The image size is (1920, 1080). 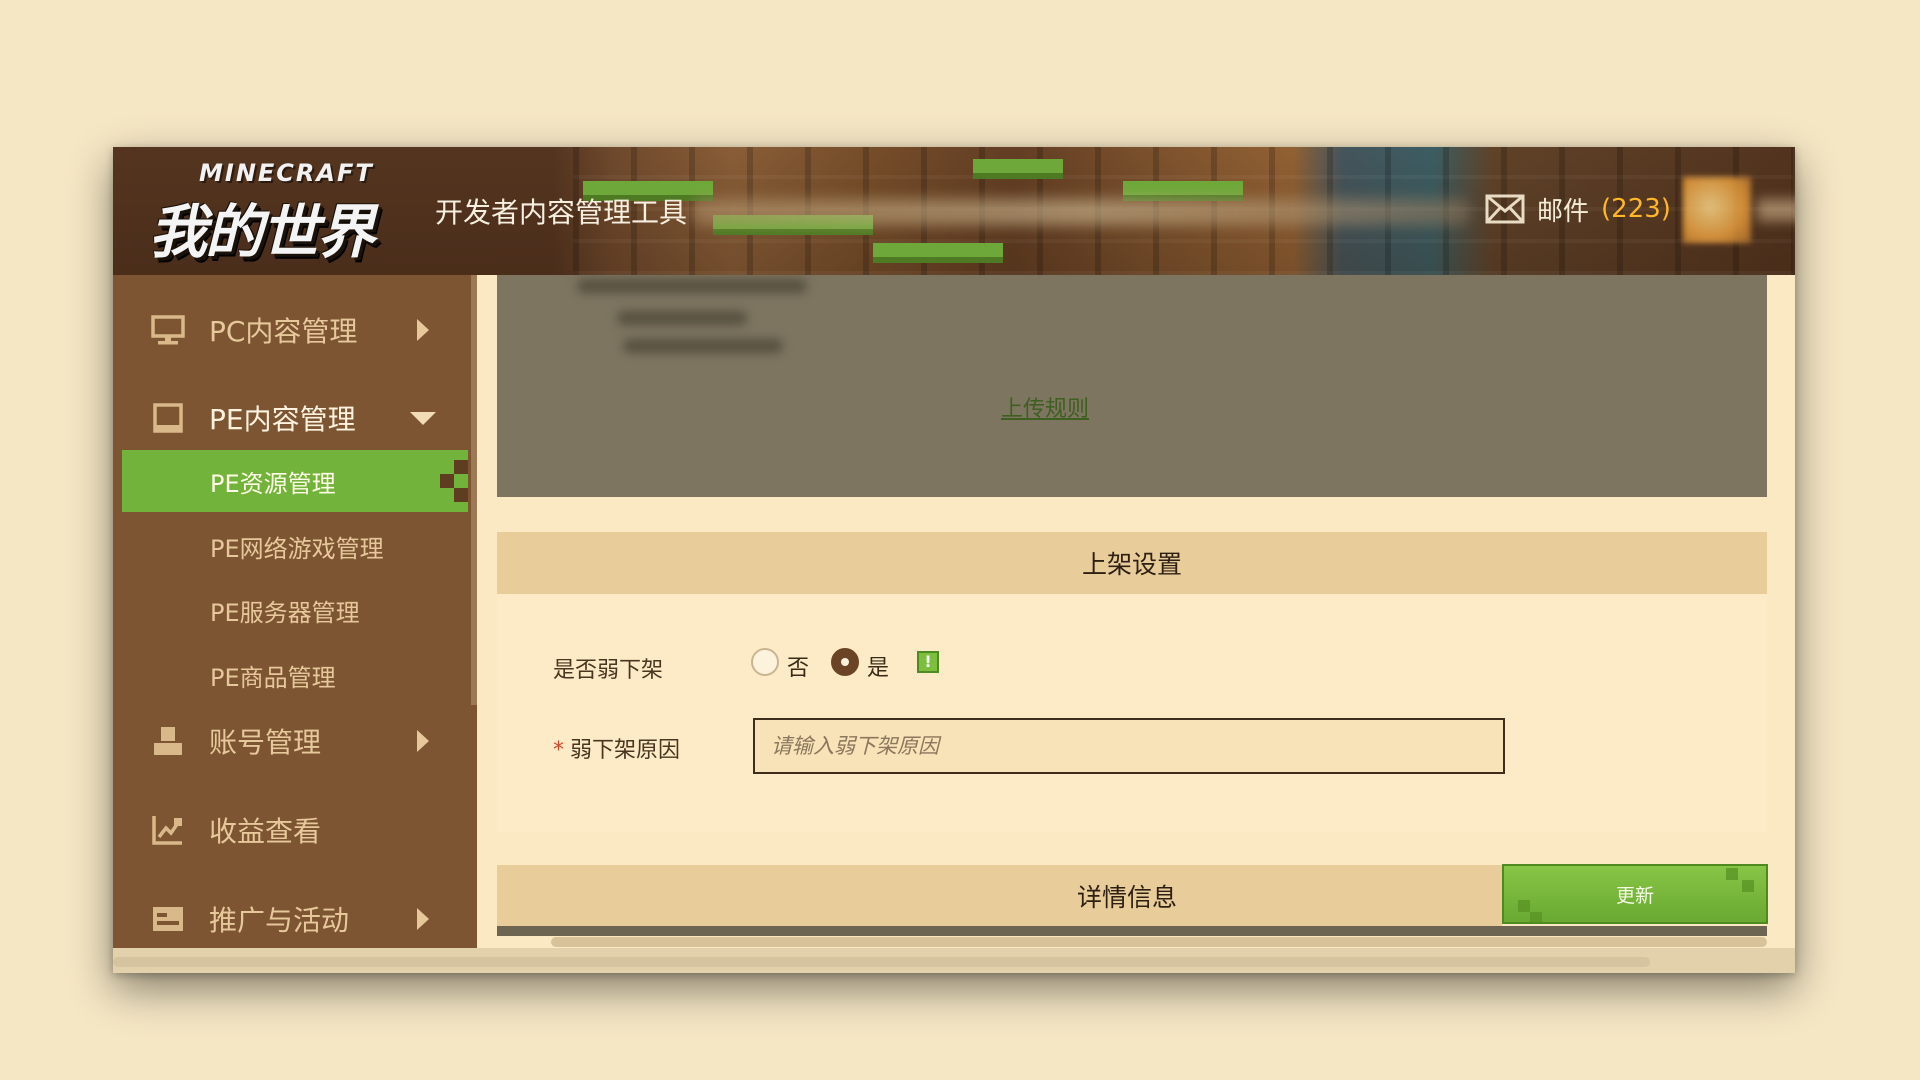 What do you see at coordinates (1717, 210) in the screenshot?
I see `avatar` at bounding box center [1717, 210].